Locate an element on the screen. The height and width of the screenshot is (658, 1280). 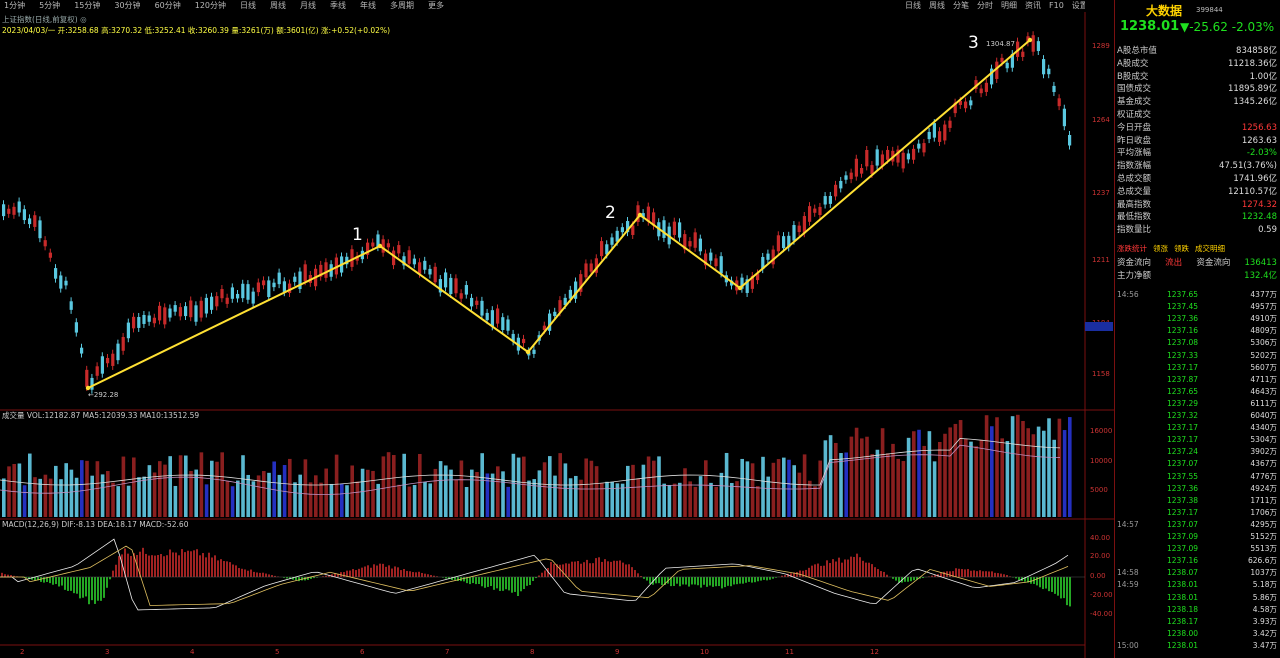
macd-axis-label: 40.00 is located at coordinates (1100, 538).